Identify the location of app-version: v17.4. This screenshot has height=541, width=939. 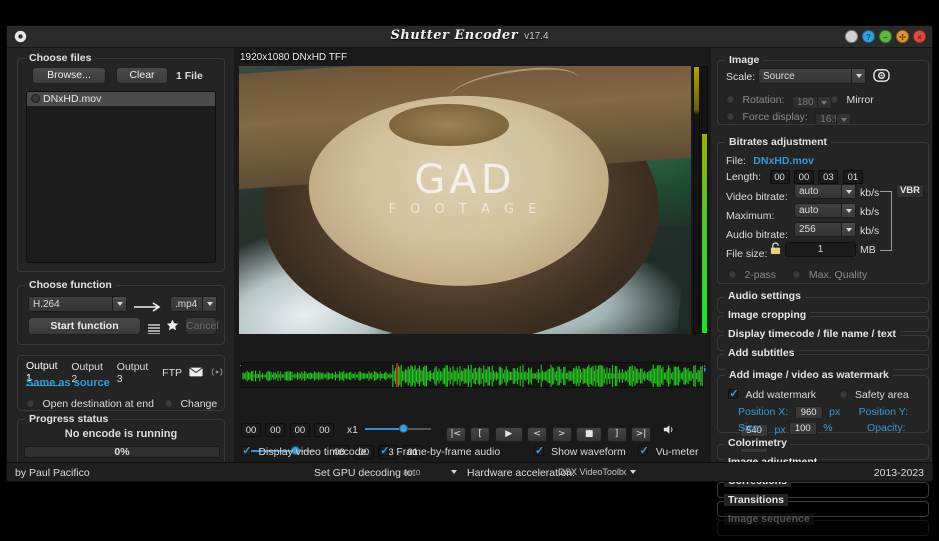
(536, 36).